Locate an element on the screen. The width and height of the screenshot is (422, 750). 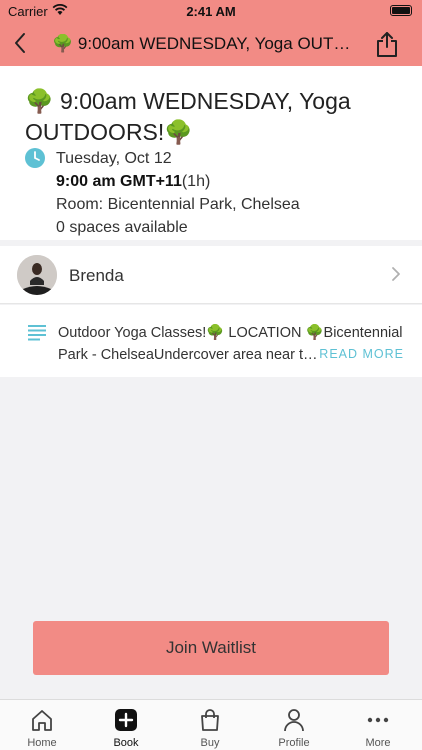
tab-profile-label: Profile is located at coordinates (294, 743).